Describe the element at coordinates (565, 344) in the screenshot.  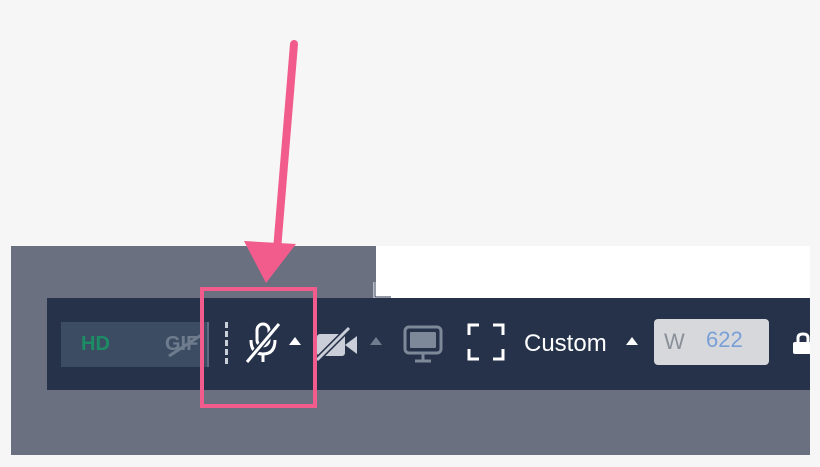
I see `size-preset-label: Custom` at that location.